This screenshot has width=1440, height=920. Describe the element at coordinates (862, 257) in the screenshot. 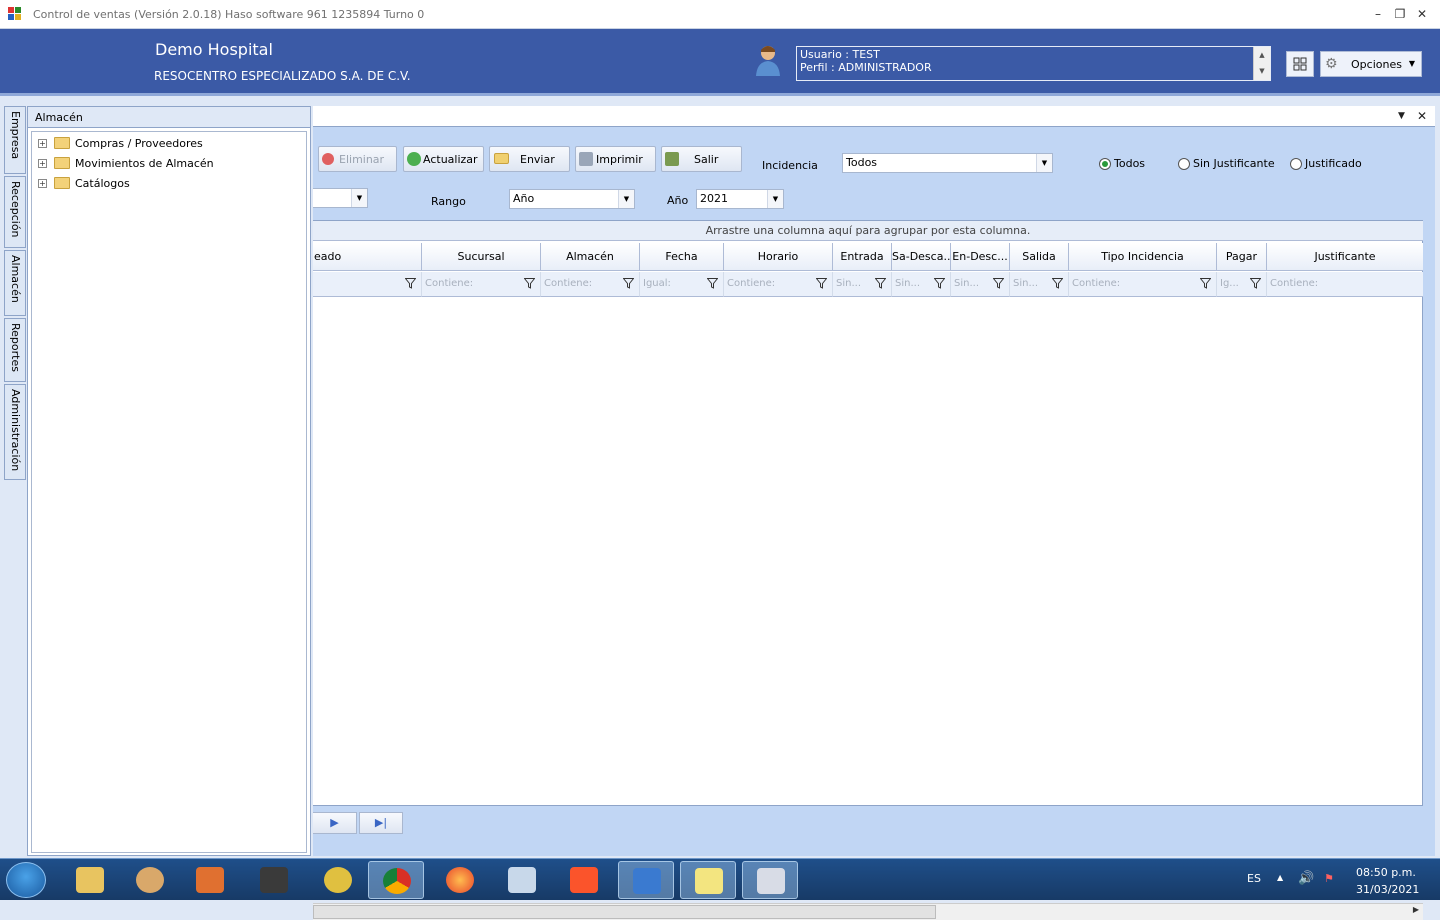

I see `column-header: Entrada` at that location.